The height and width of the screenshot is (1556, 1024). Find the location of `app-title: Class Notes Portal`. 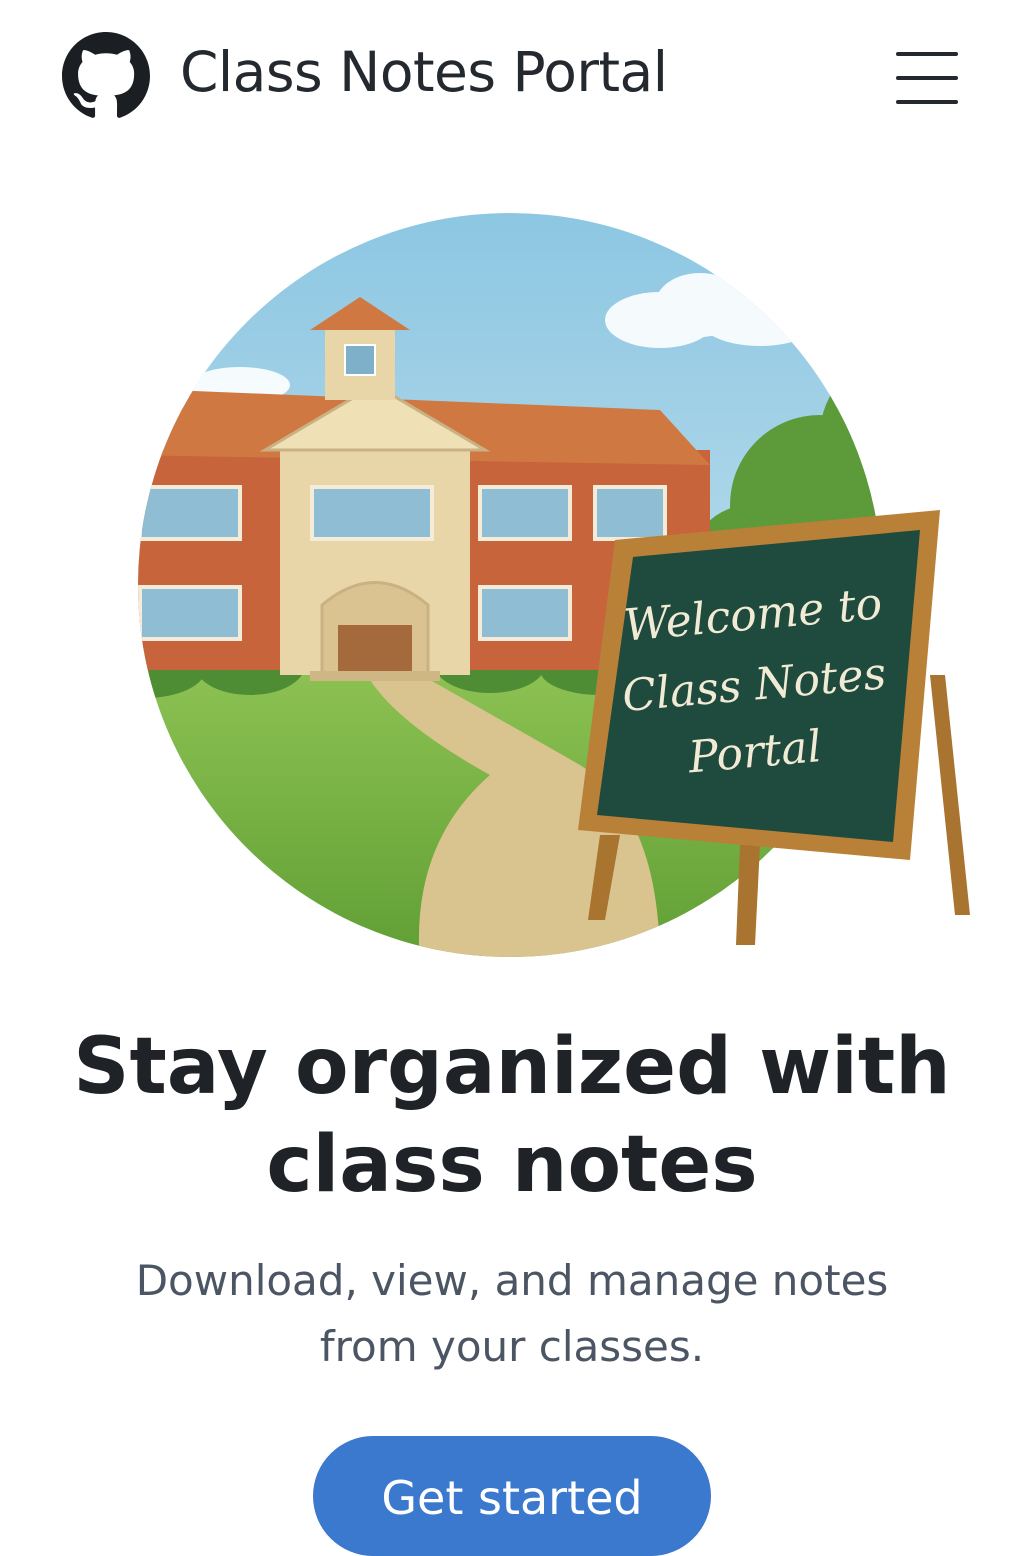

app-title: Class Notes Portal is located at coordinates (424, 72).